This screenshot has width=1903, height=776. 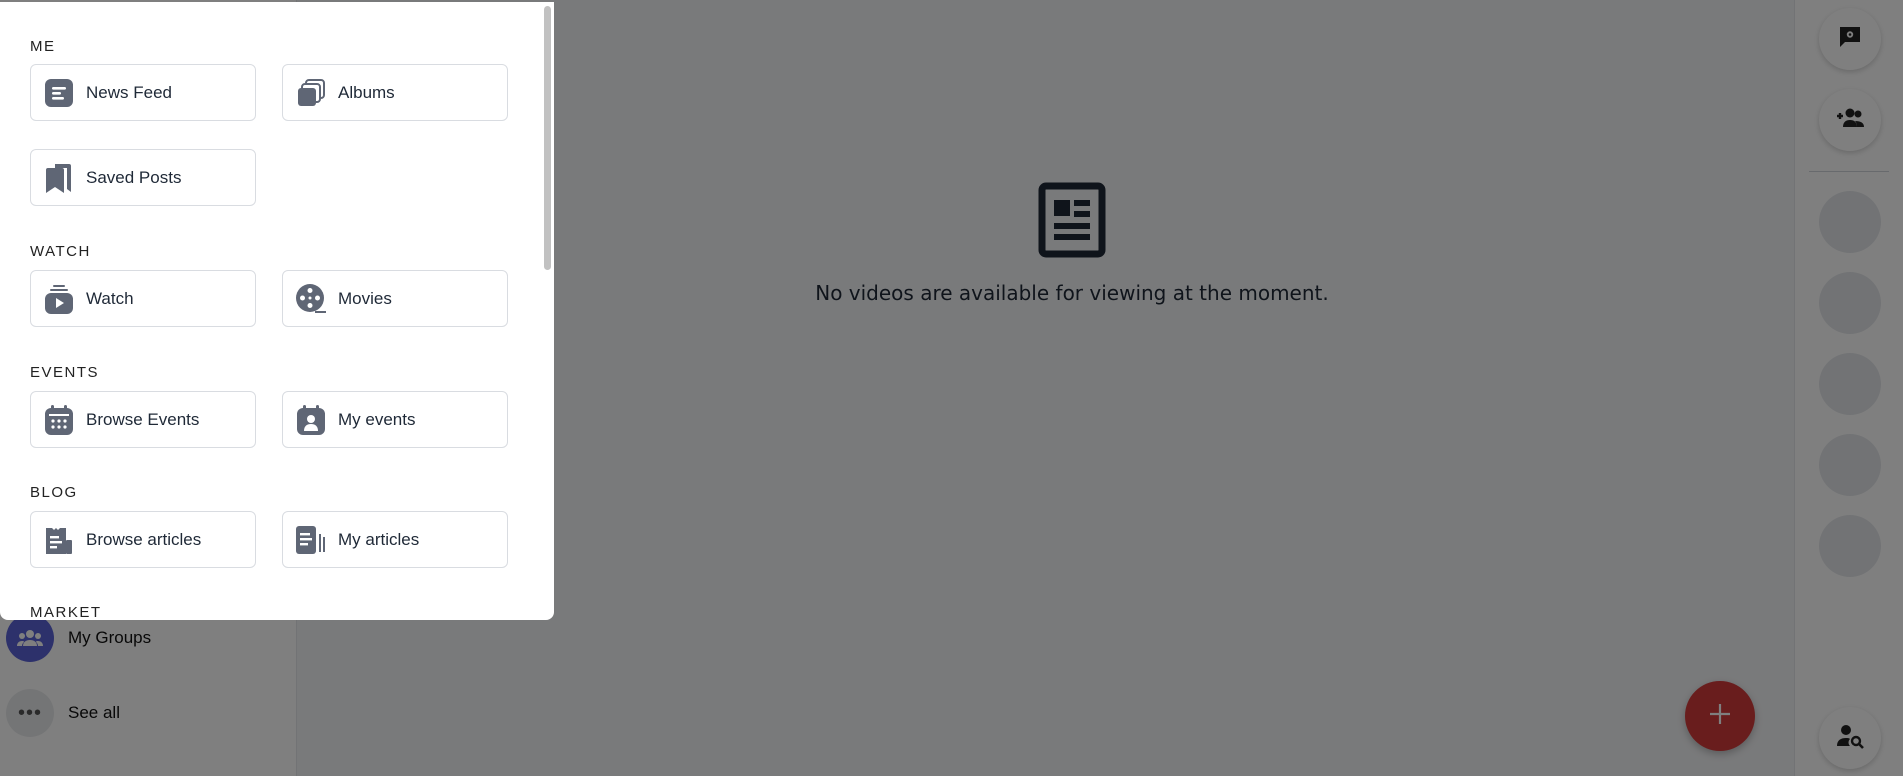 What do you see at coordinates (395, 298) in the screenshot?
I see `movies-button: Movies` at bounding box center [395, 298].